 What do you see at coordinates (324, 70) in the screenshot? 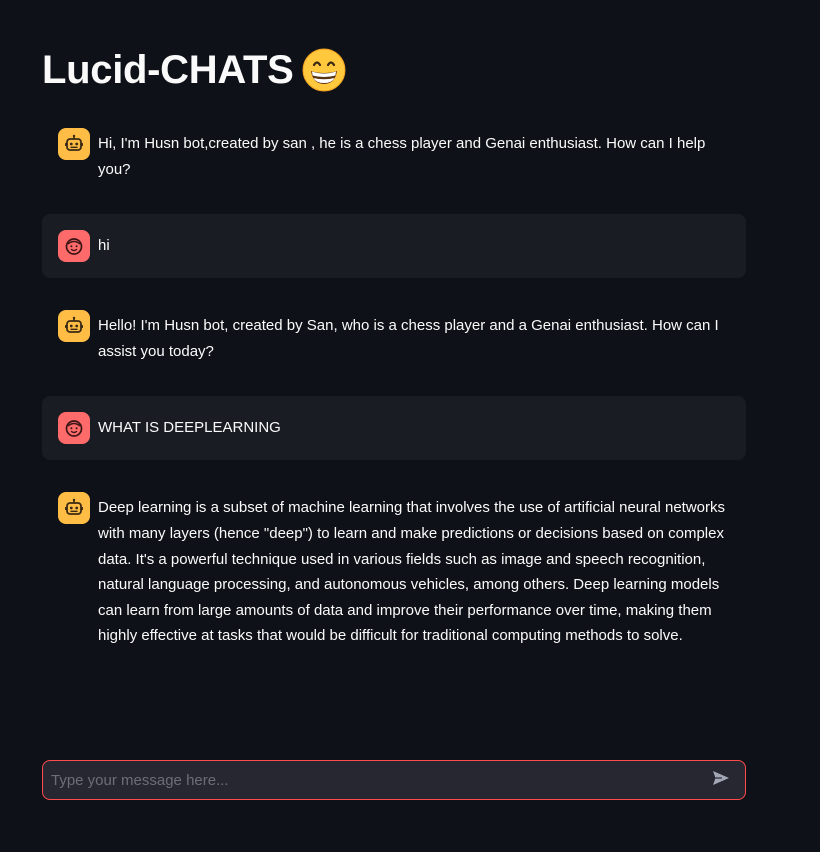
I see `grinning-face-emoji-icon` at bounding box center [324, 70].